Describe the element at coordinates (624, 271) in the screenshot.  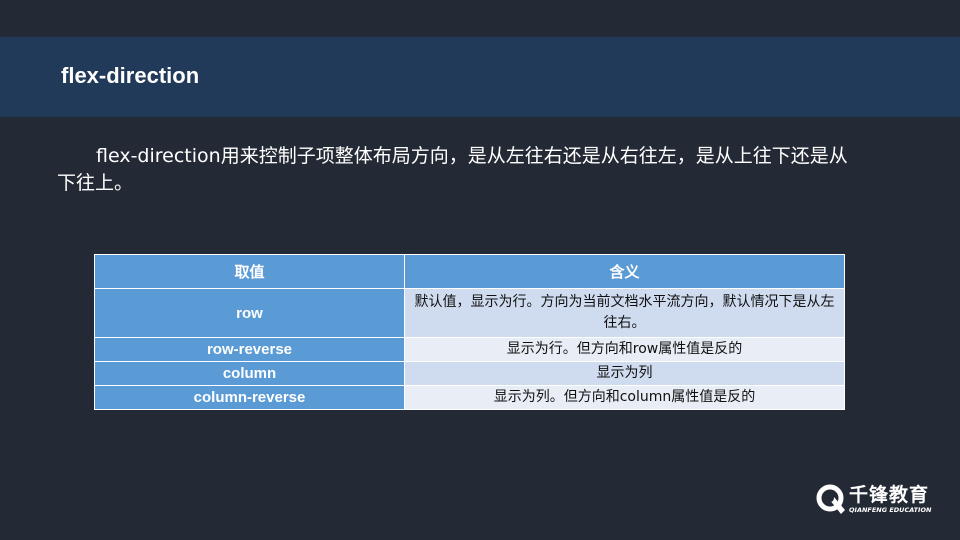
I see `header-meaning: 含义` at that location.